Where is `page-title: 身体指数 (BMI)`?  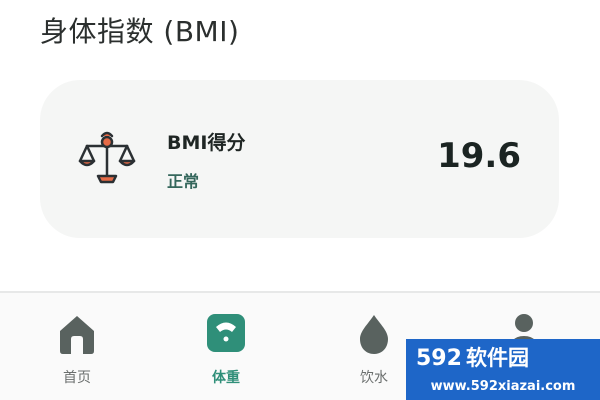
page-title: 身体指数 (BMI) is located at coordinates (140, 31).